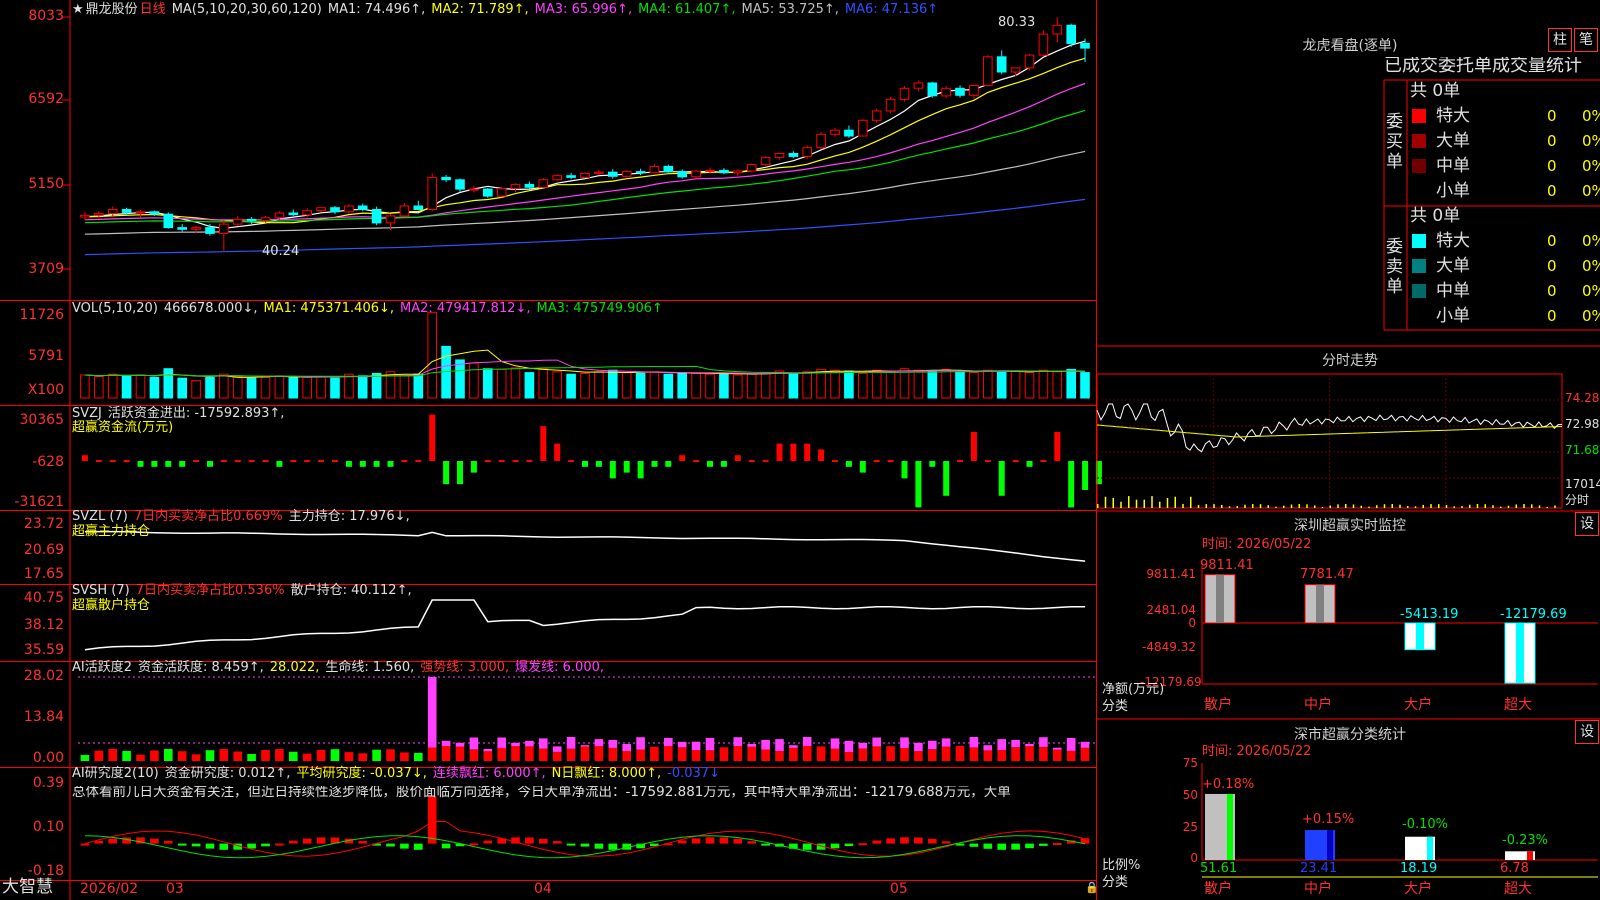 Image resolution: width=1600 pixels, height=900 pixels. I want to click on period-label: 日线, so click(153, 9).